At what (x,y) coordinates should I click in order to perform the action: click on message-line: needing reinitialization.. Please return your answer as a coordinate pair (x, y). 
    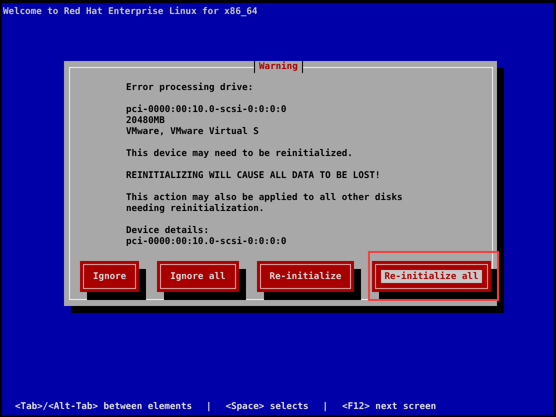
    Looking at the image, I should click on (196, 208).